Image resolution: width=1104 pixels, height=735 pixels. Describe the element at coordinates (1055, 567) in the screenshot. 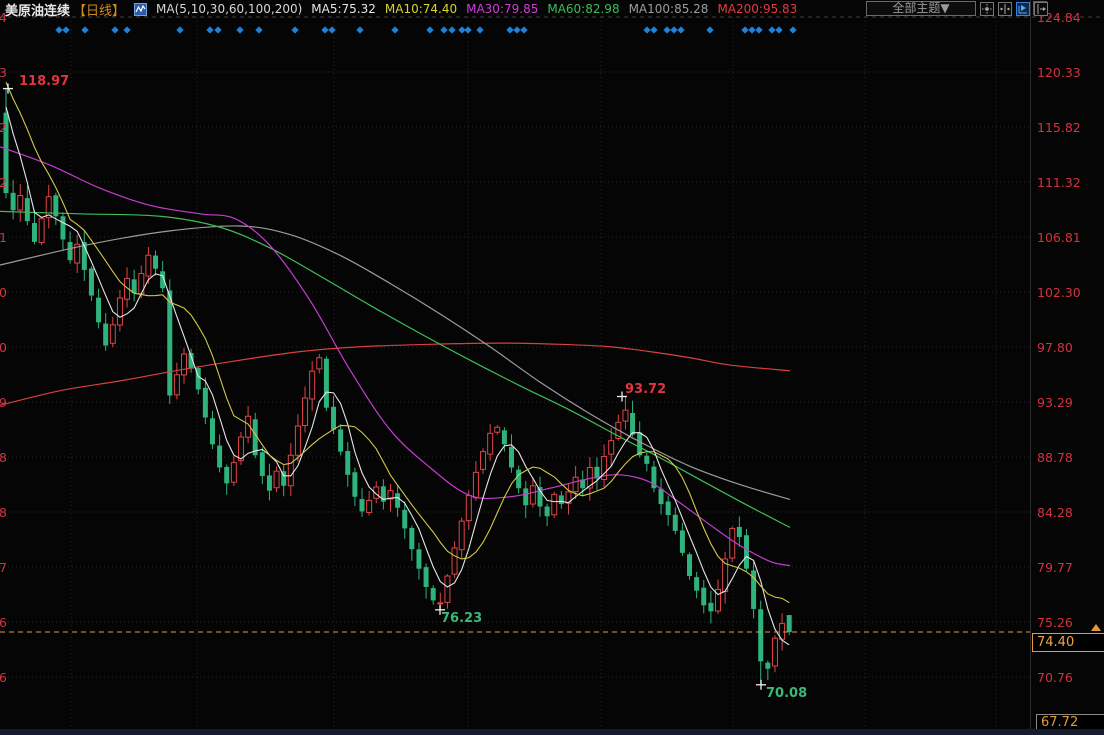

I see `axis-price-label: 79.77` at that location.